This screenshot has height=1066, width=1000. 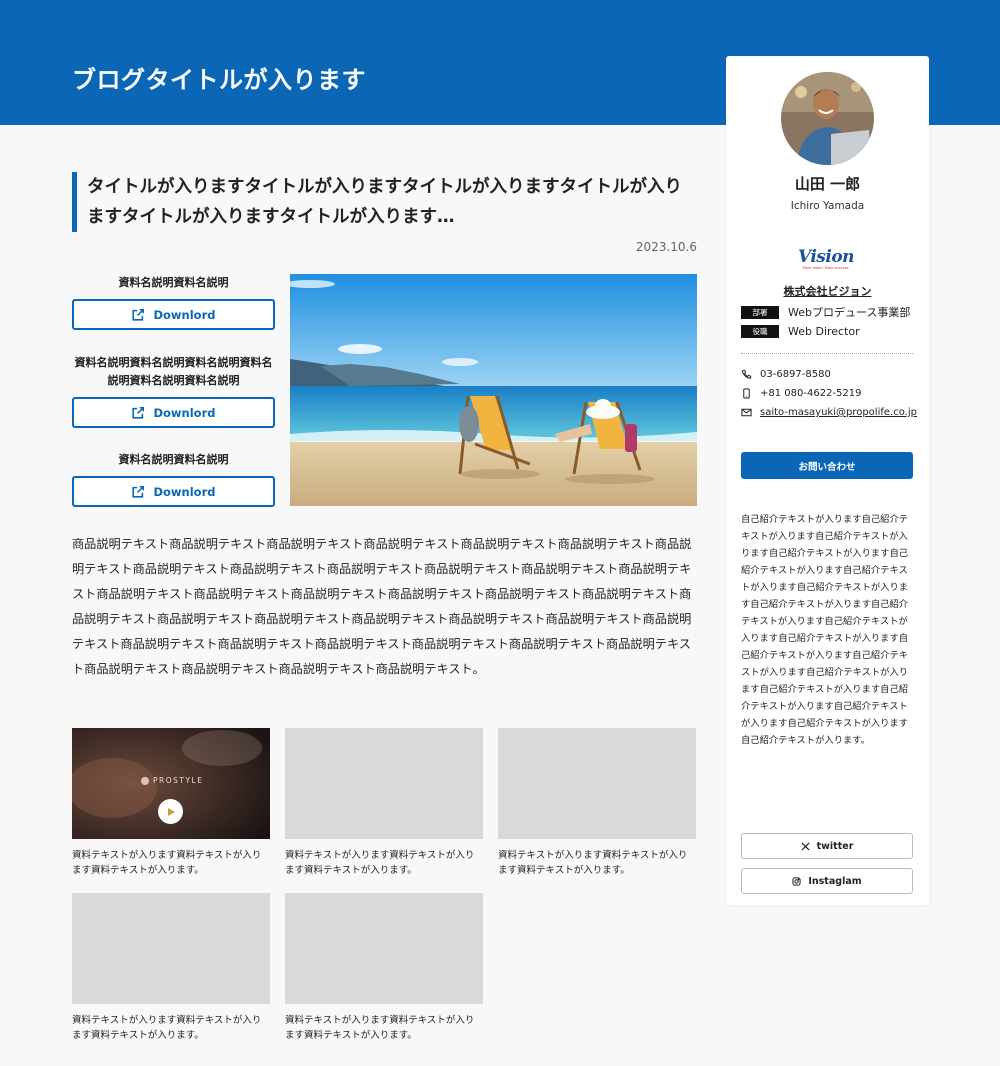 I want to click on phone-row: 03-6897-8580, so click(x=786, y=374).